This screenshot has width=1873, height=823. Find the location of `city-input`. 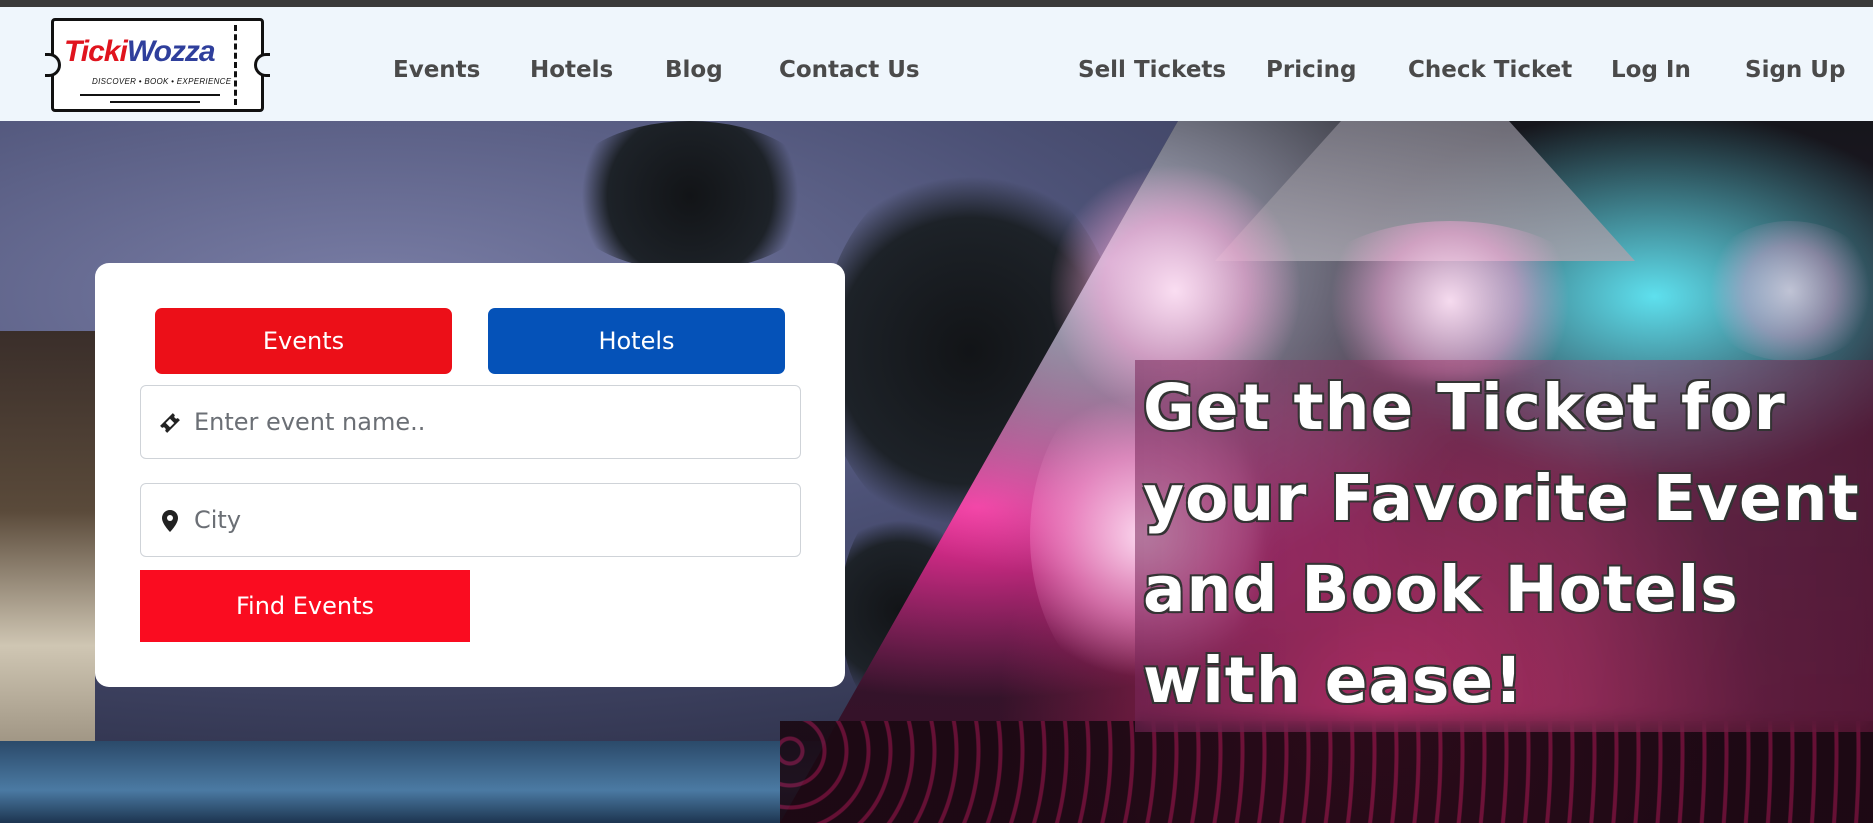

city-input is located at coordinates (494, 520).